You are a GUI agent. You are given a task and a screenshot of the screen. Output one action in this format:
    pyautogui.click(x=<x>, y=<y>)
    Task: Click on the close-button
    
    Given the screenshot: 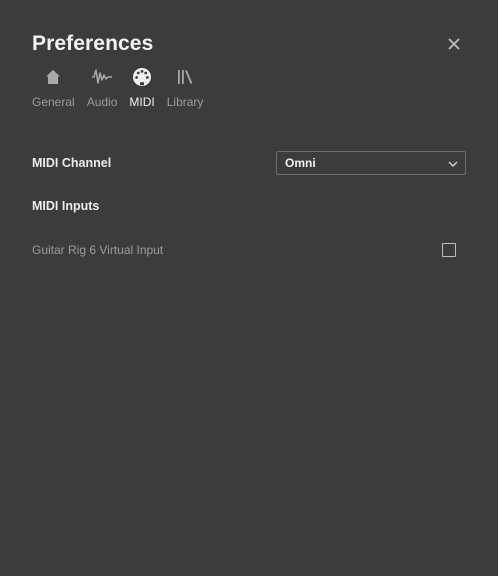 What is the action you would take?
    pyautogui.click(x=454, y=44)
    